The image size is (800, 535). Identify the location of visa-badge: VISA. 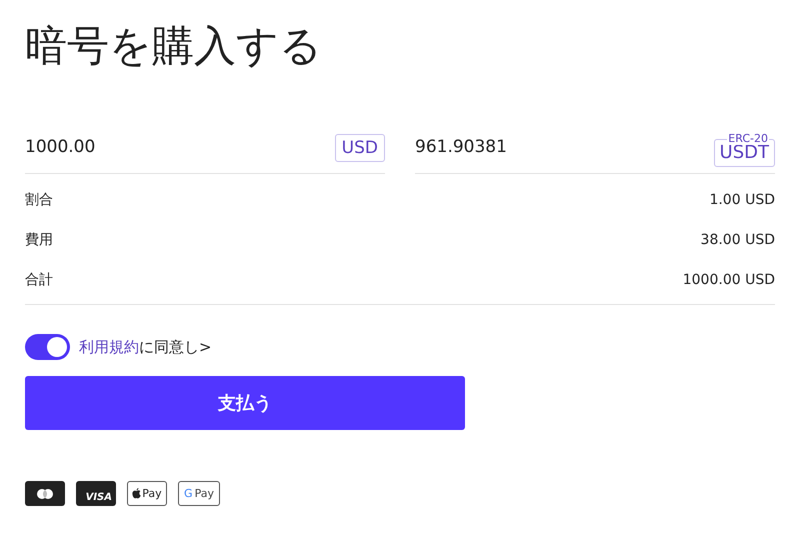
(96, 493).